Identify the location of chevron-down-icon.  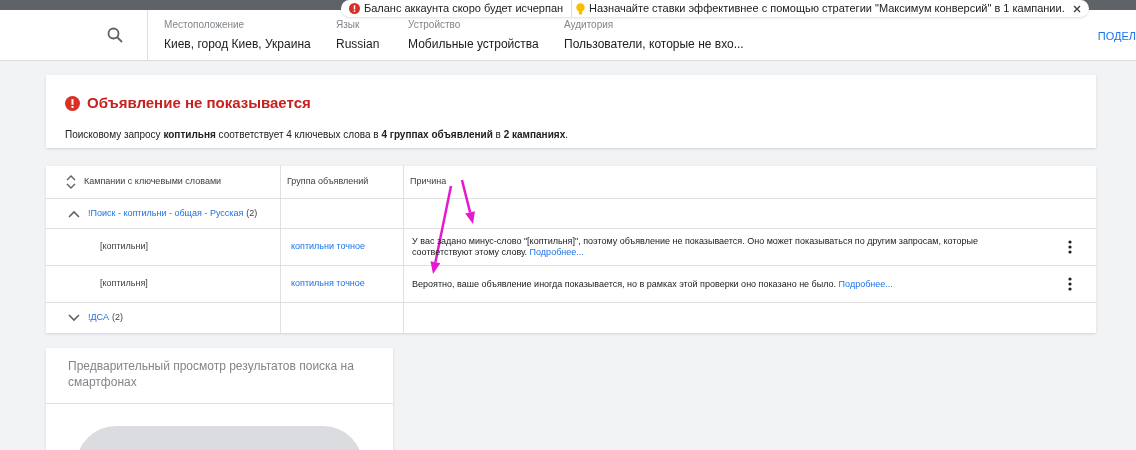
(74, 318).